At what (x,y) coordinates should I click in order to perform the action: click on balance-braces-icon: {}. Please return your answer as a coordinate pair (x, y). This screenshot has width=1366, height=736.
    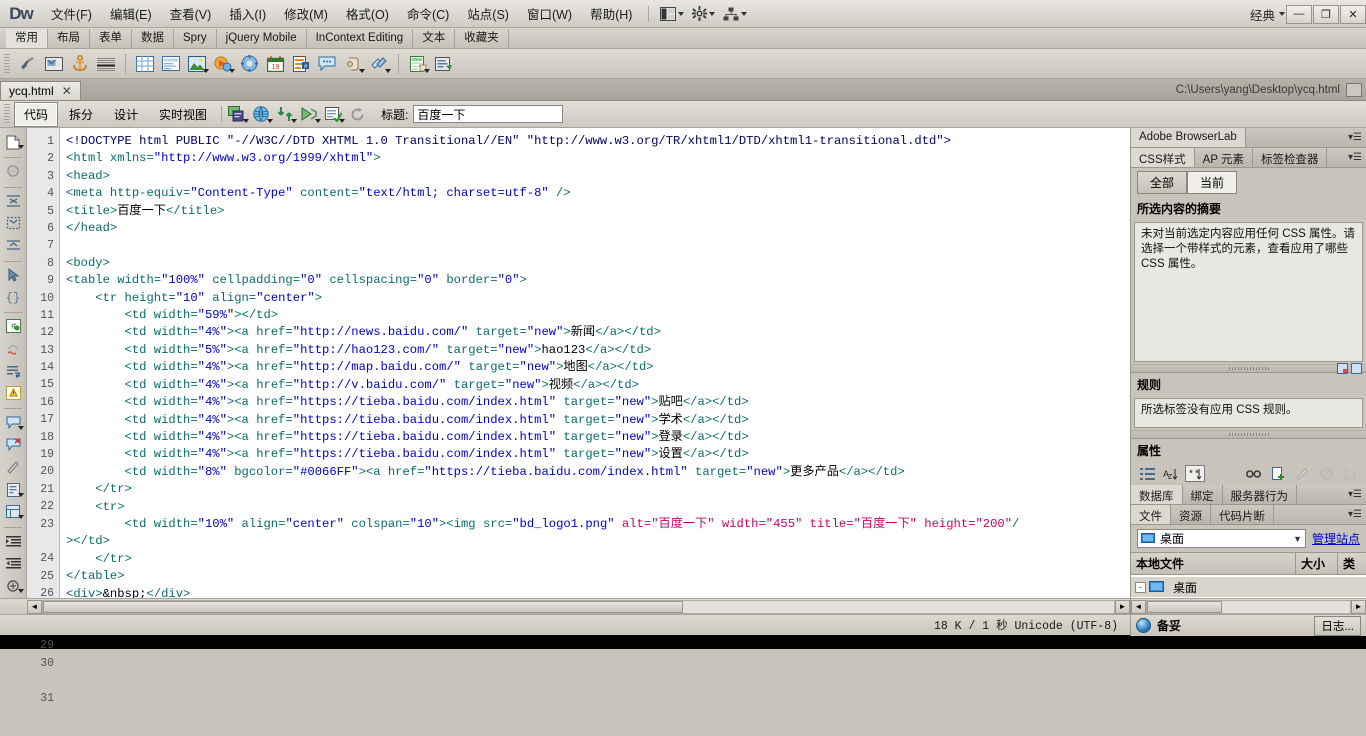
    Looking at the image, I should click on (13, 297).